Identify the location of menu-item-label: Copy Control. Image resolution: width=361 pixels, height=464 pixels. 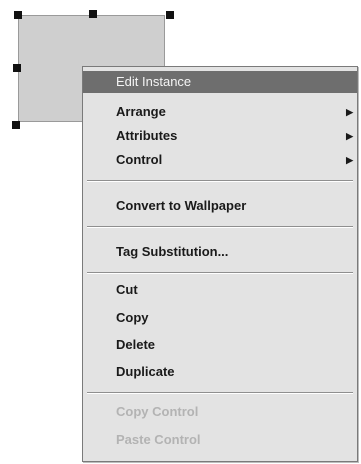
(157, 411).